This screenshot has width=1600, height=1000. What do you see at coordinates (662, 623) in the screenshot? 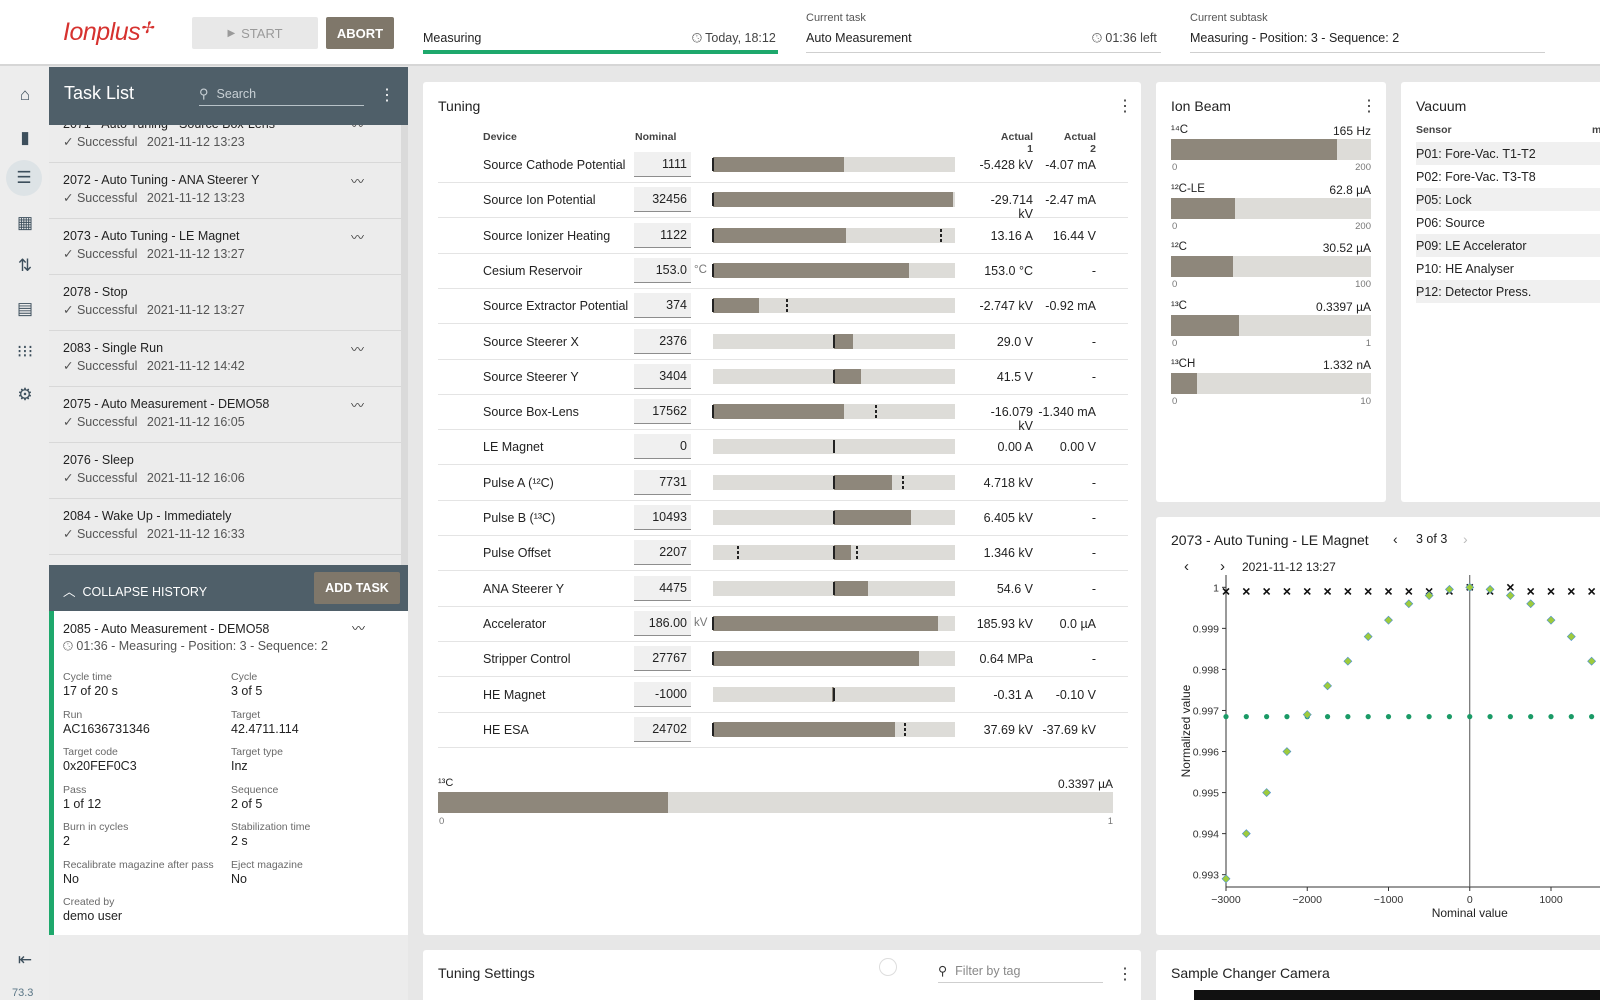
I see `nominal-input: 186.00` at bounding box center [662, 623].